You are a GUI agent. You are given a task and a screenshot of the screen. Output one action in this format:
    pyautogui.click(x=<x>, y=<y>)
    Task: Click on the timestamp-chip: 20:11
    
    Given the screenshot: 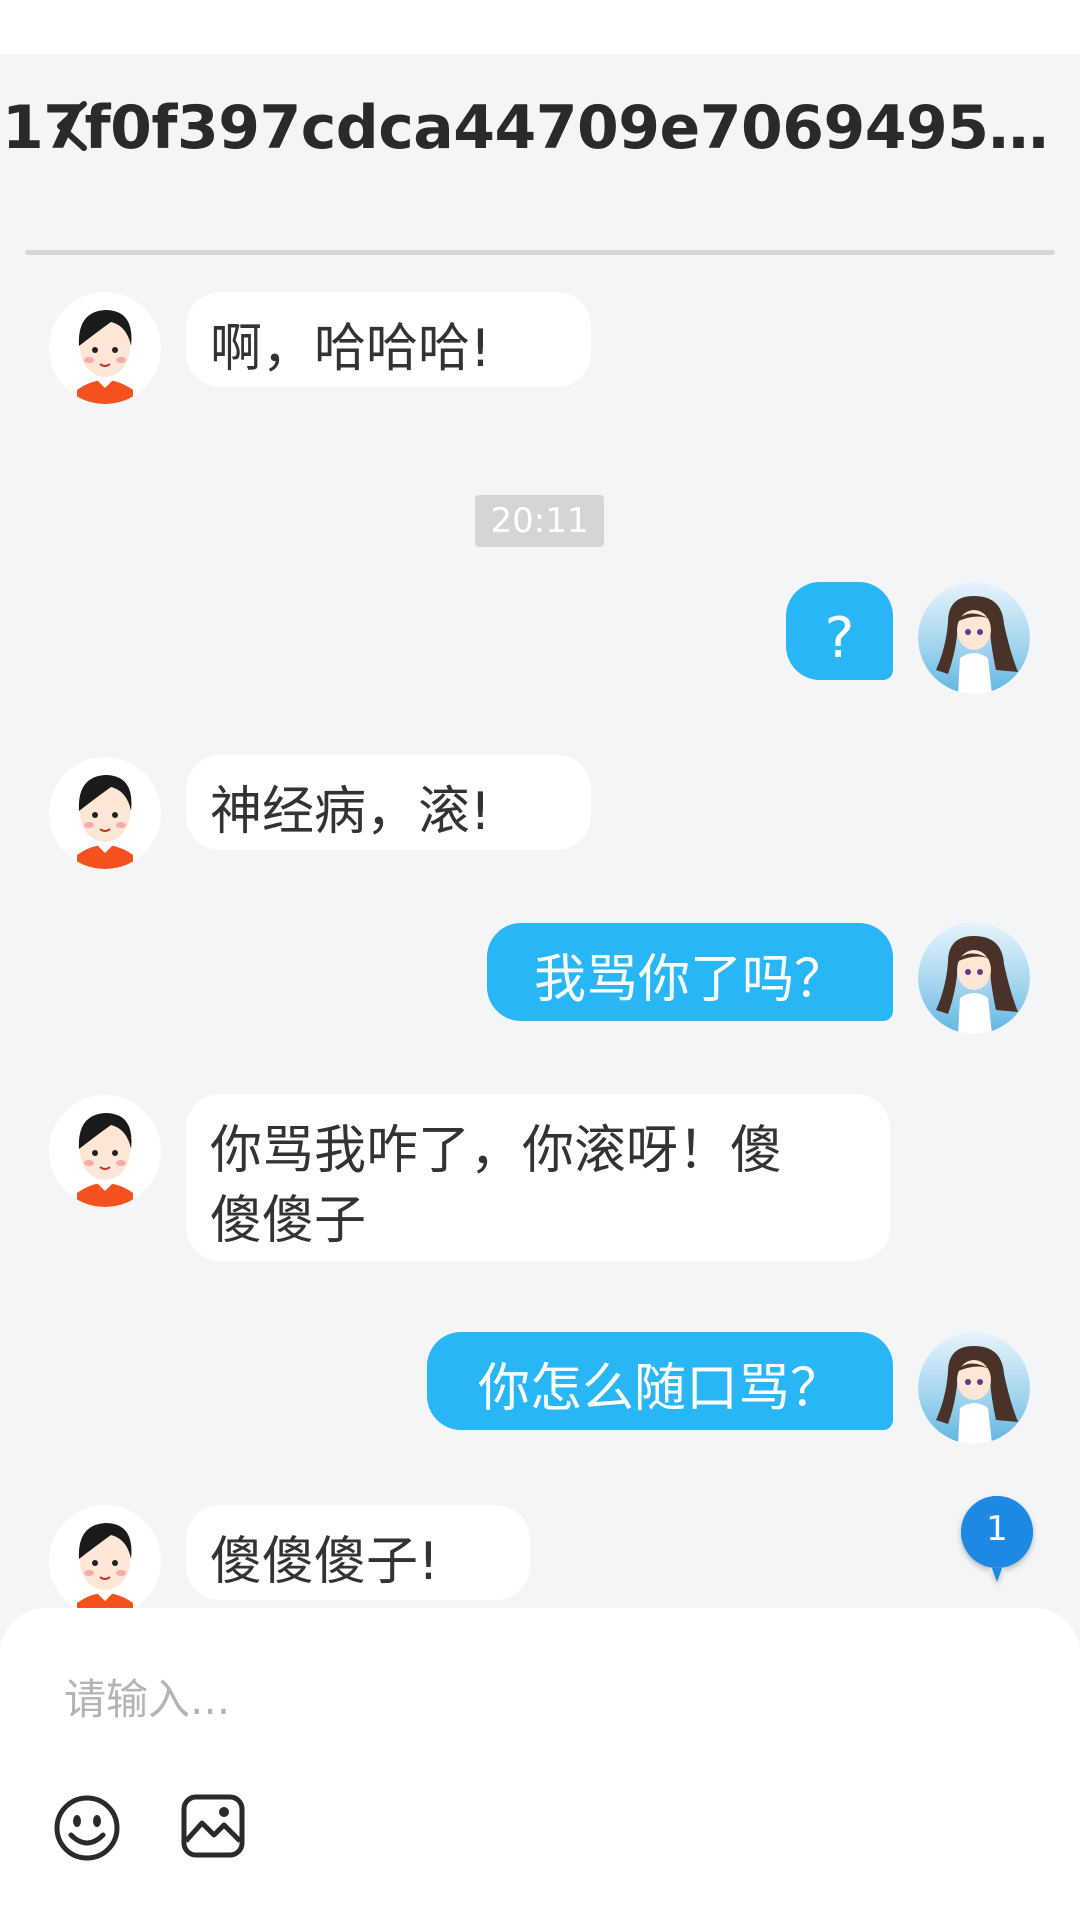 What is the action you would take?
    pyautogui.click(x=539, y=521)
    